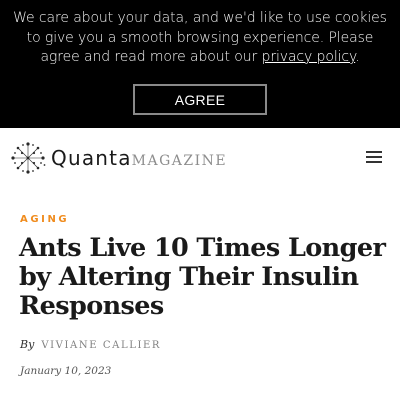 This screenshot has height=400, width=400. What do you see at coordinates (66, 371) in the screenshot?
I see `publication-date: January 10, 2023` at bounding box center [66, 371].